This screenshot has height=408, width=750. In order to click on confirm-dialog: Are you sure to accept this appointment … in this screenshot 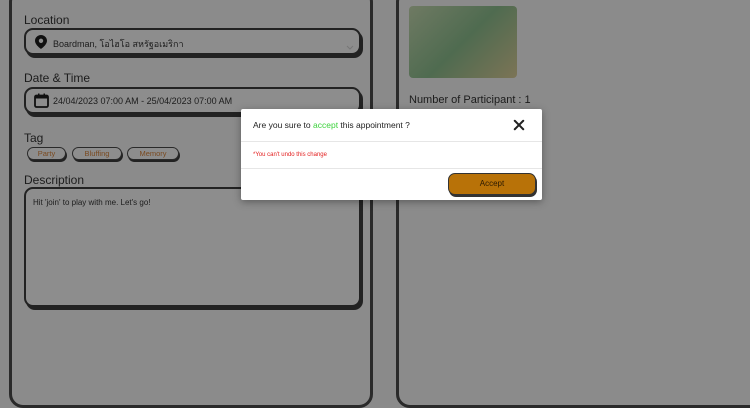, I will do `click(391, 154)`.